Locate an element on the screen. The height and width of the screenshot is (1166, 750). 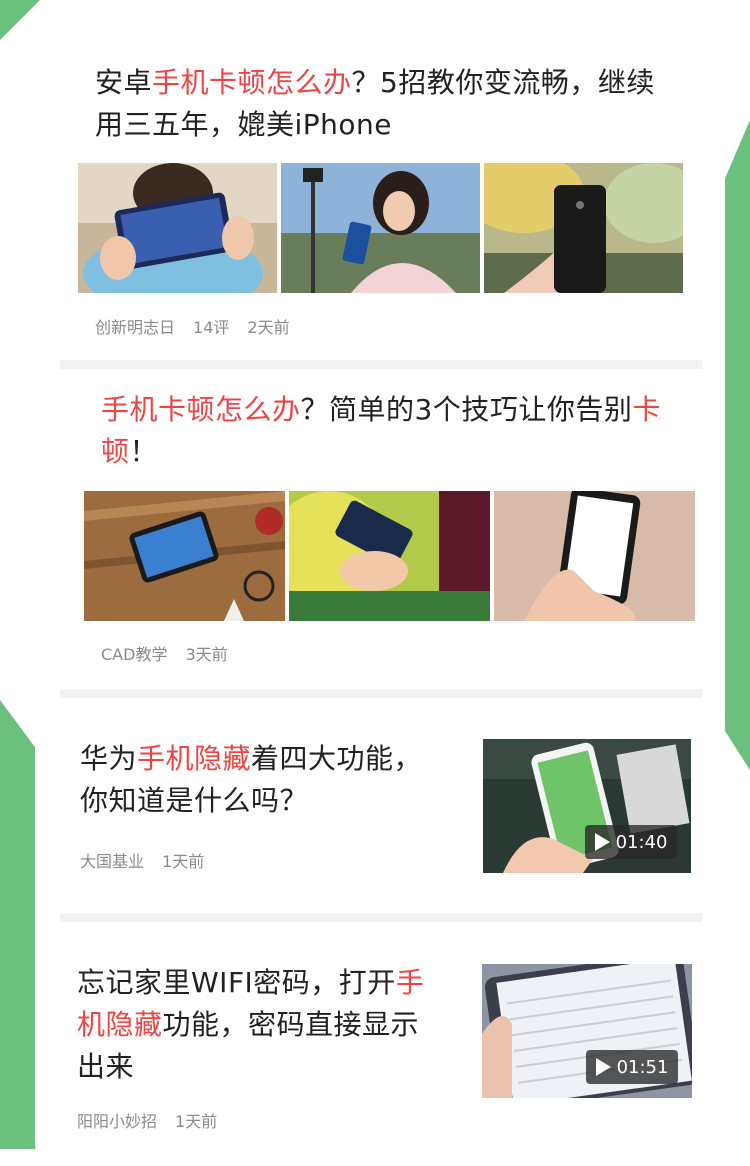
article-title: 安卓手机卡顿怎么办？5招教你变流畅，继续用三五年，媲美iPhone is located at coordinates (385, 104).